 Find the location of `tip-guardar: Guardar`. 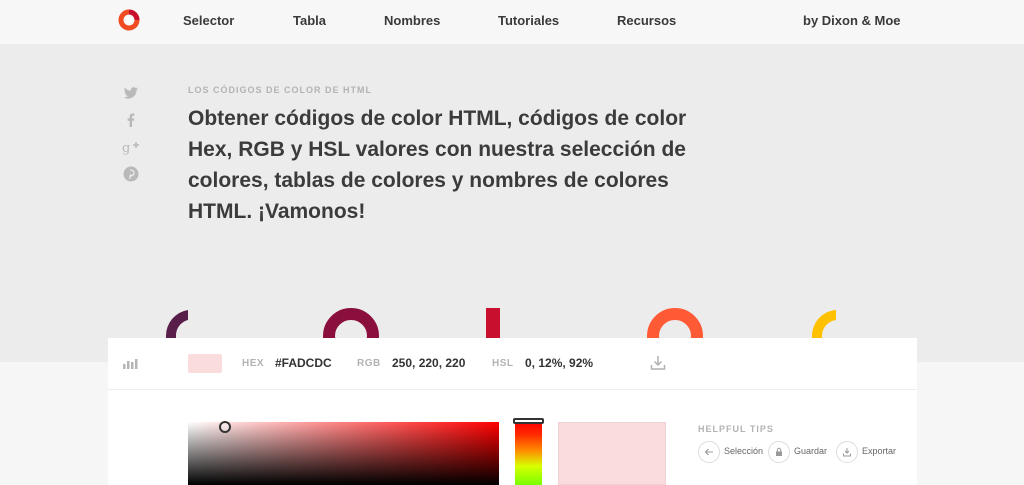

tip-guardar: Guardar is located at coordinates (801, 452).